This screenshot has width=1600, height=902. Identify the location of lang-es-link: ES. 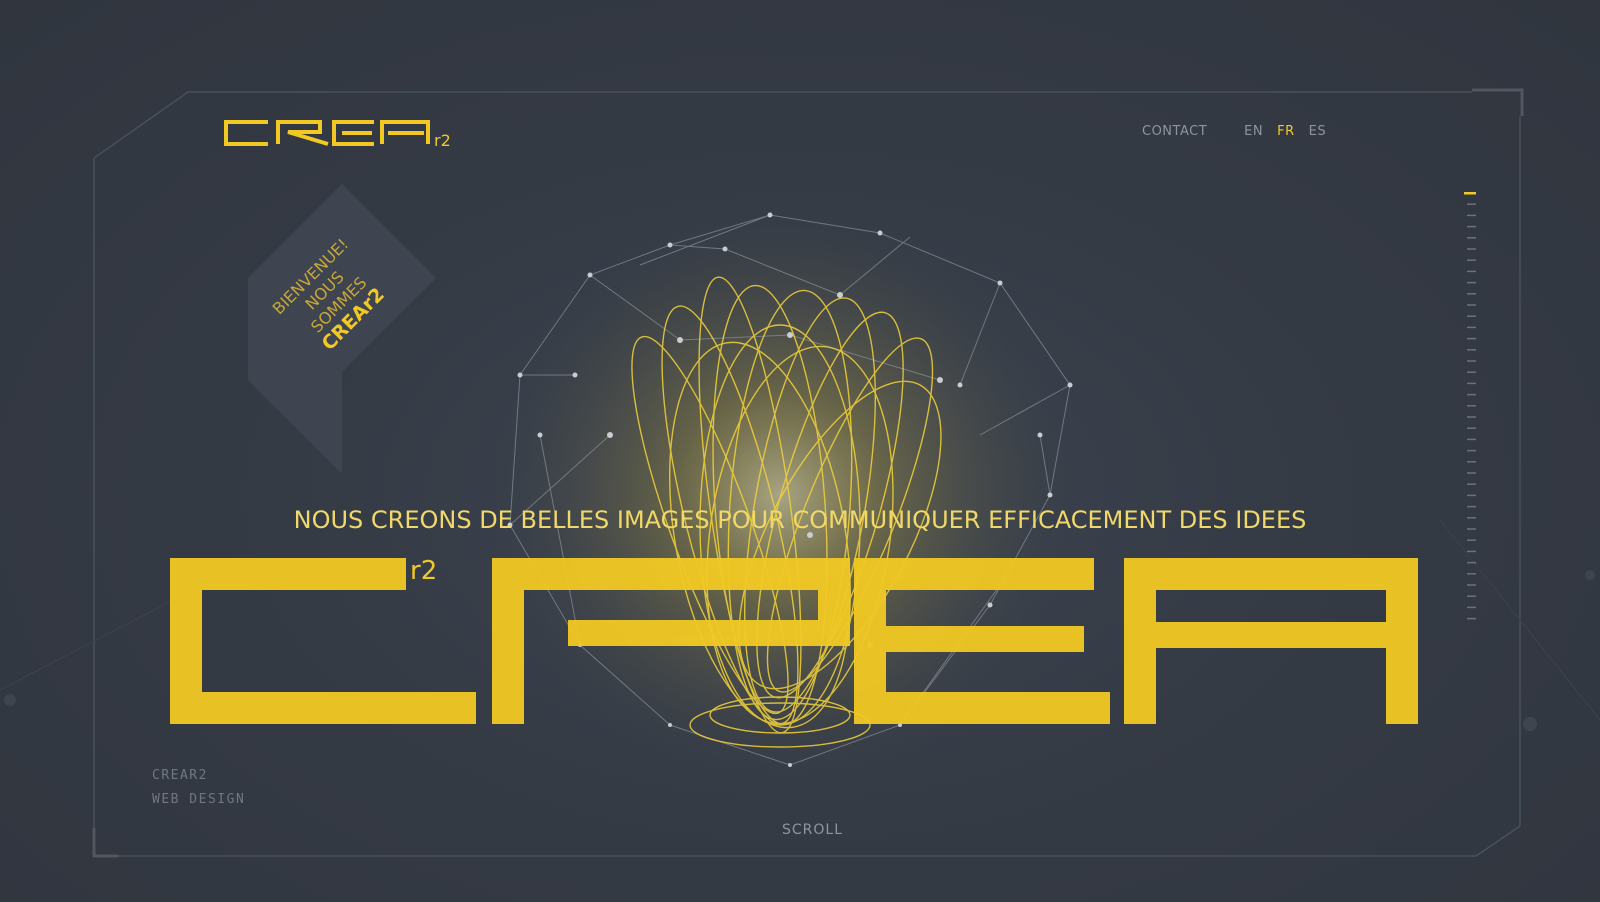
(1317, 131).